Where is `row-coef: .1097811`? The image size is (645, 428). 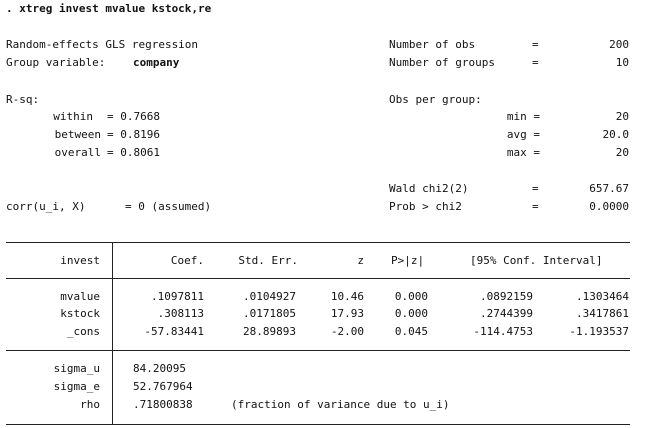
row-coef: .1097811 is located at coordinates (177, 296).